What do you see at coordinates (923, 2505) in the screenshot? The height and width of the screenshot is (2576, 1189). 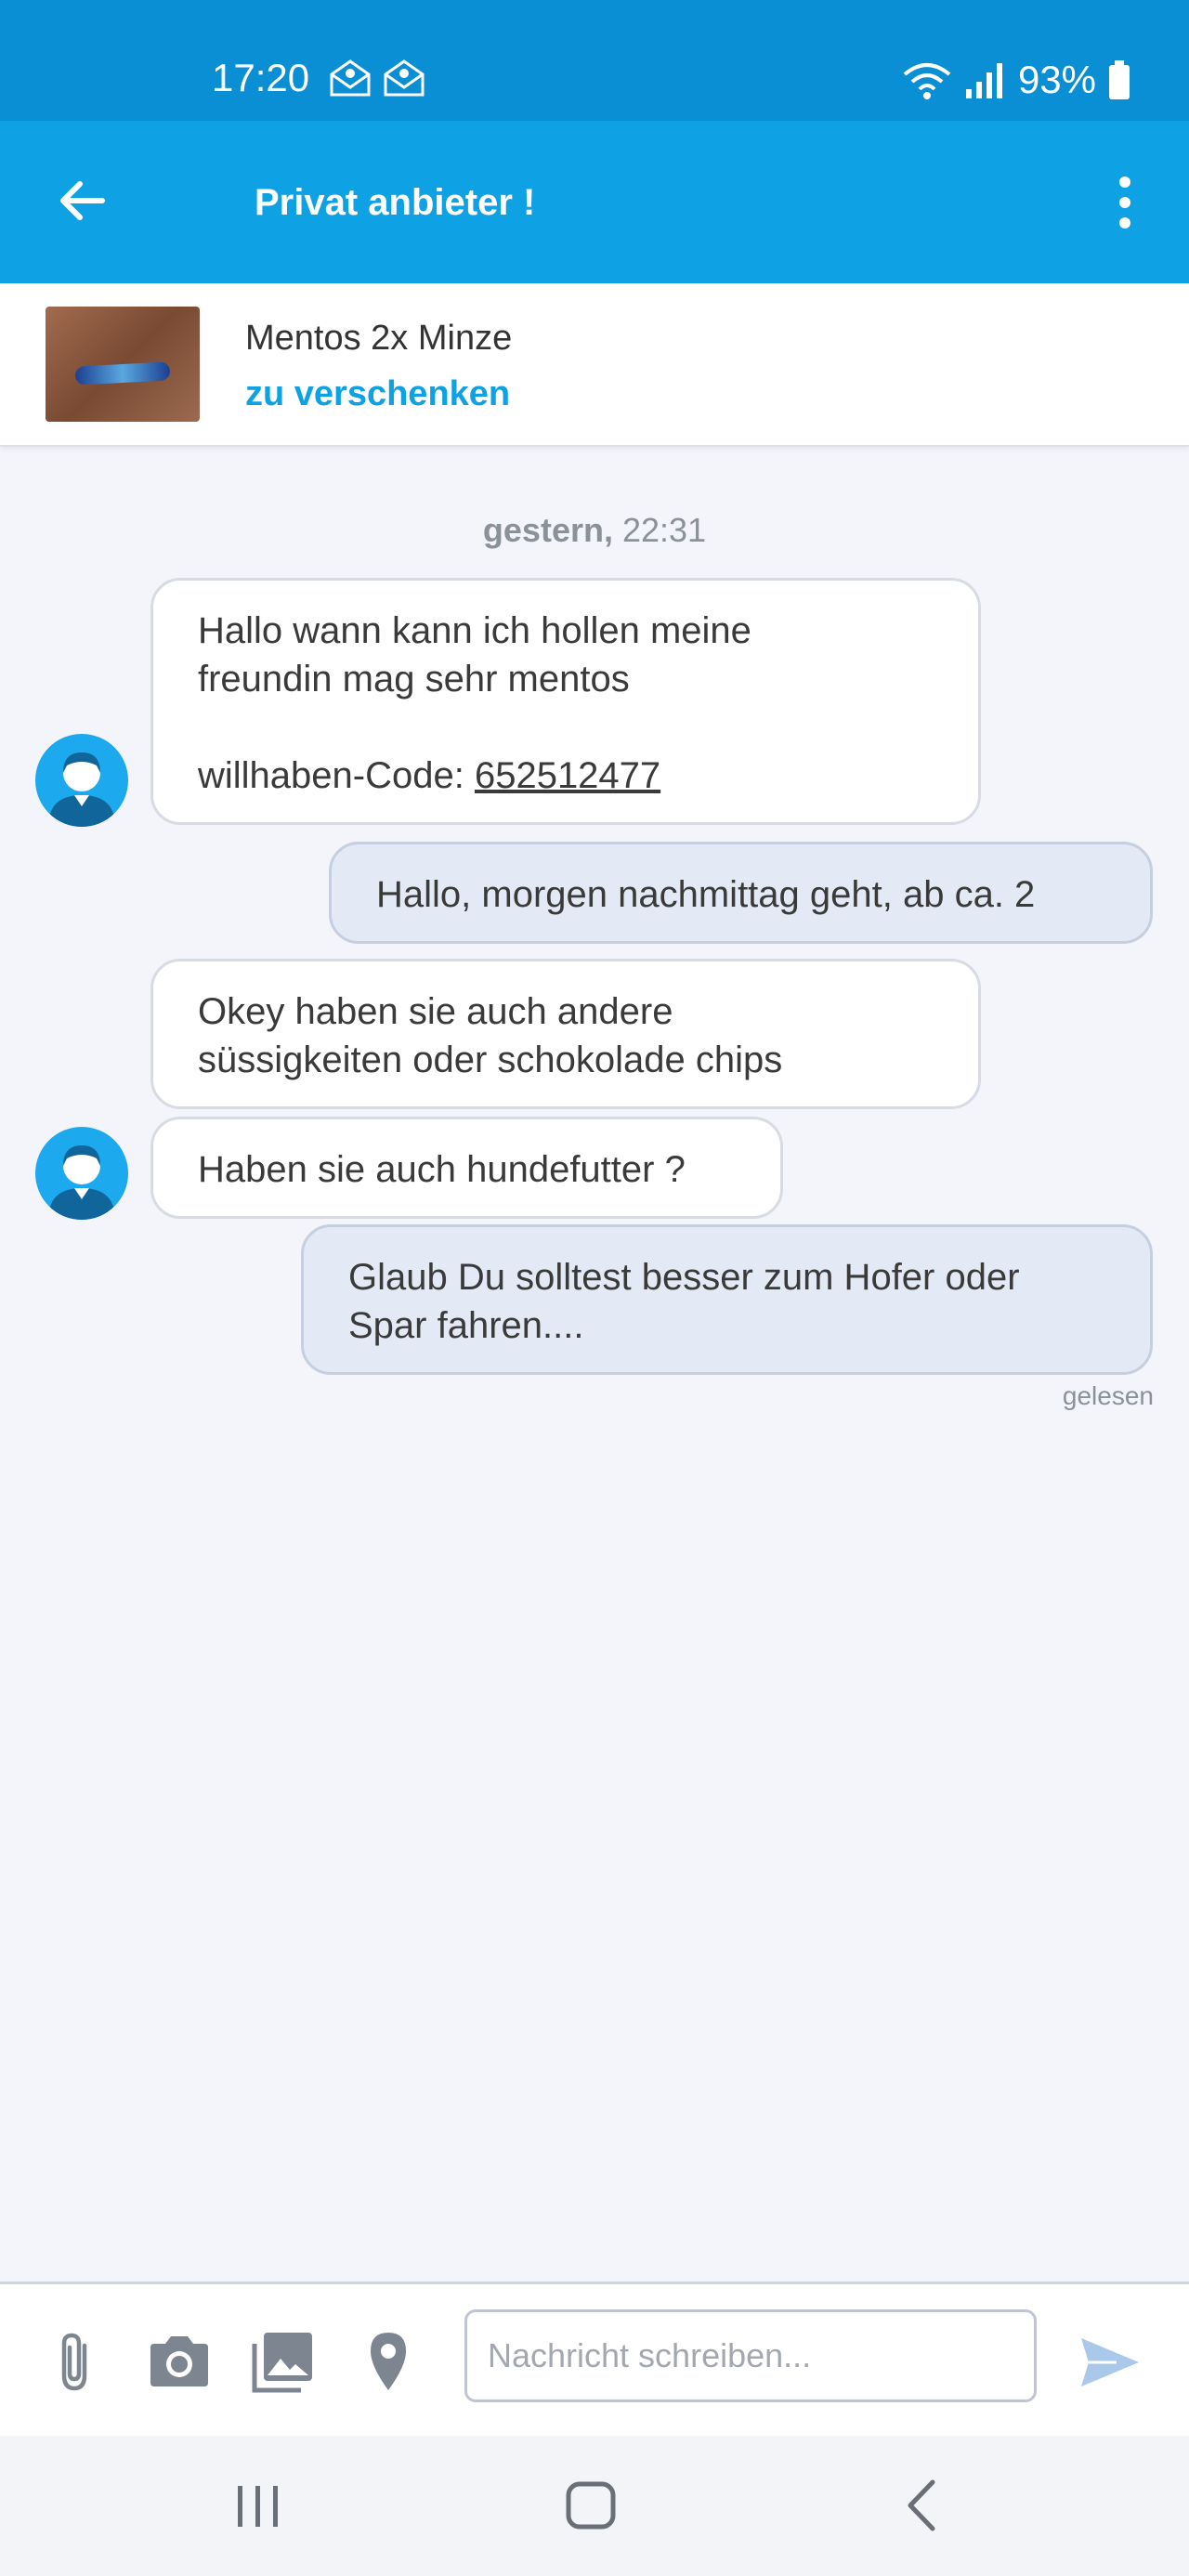 I see `back-nav-icon` at bounding box center [923, 2505].